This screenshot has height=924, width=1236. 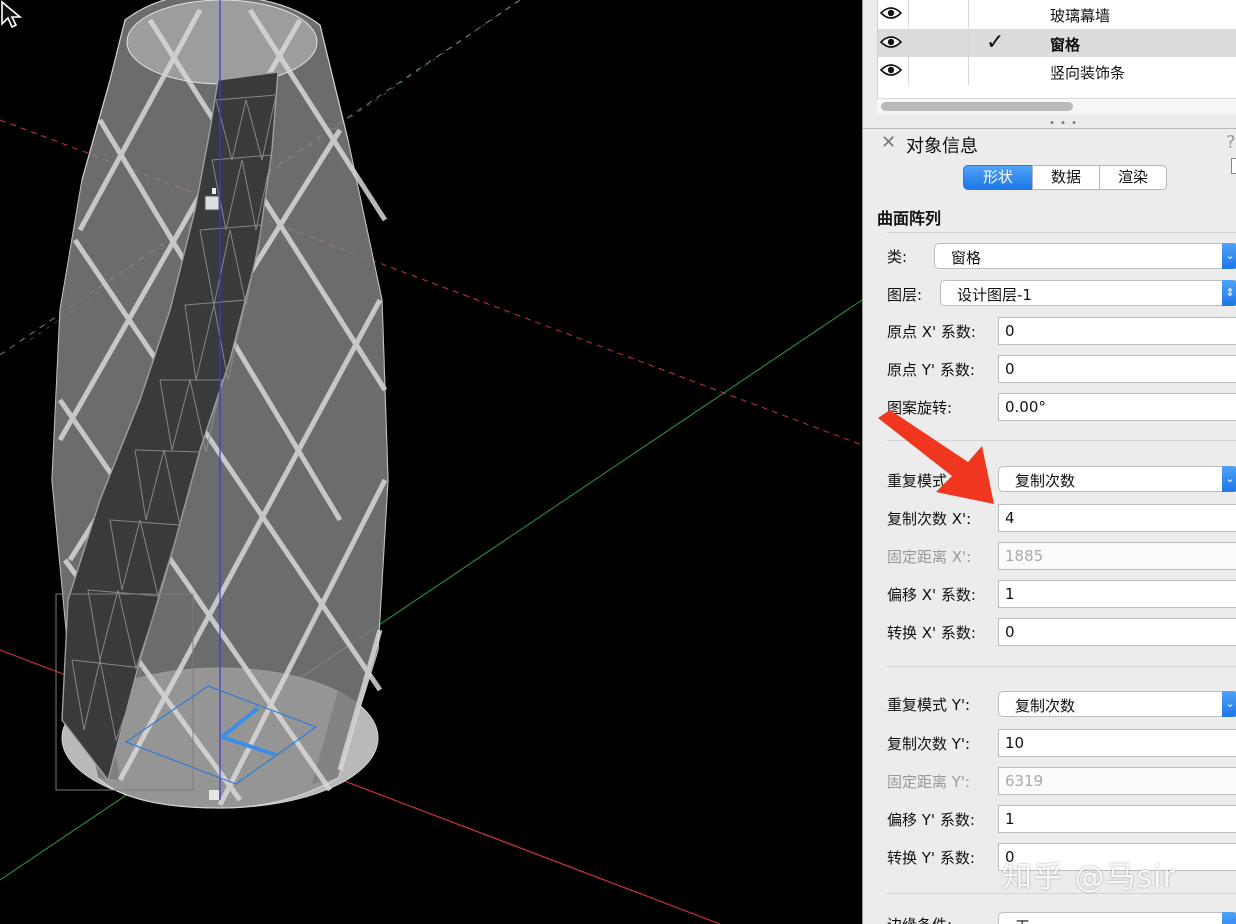 I want to click on chevron-updown-icon: ⇕, so click(x=1229, y=293).